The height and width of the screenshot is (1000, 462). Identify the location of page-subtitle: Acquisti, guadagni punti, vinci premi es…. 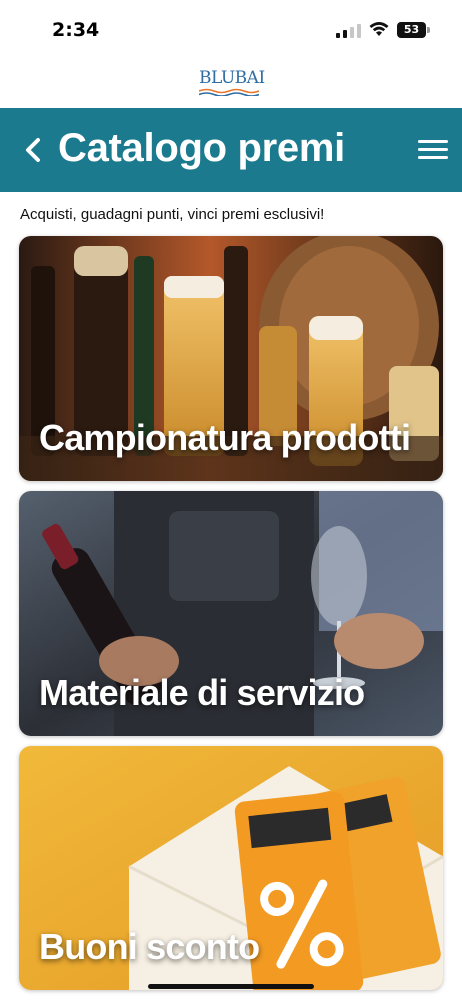
(172, 214).